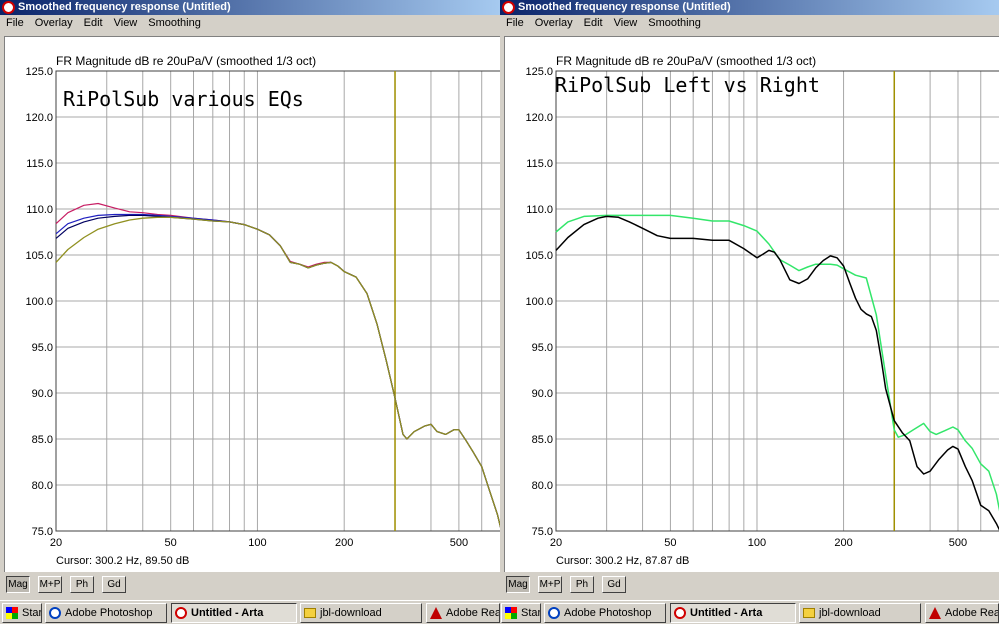 The image size is (999, 624). Describe the element at coordinates (624, 7) in the screenshot. I see `right-window-title: Smoothed frequency response (Untitled)` at that location.